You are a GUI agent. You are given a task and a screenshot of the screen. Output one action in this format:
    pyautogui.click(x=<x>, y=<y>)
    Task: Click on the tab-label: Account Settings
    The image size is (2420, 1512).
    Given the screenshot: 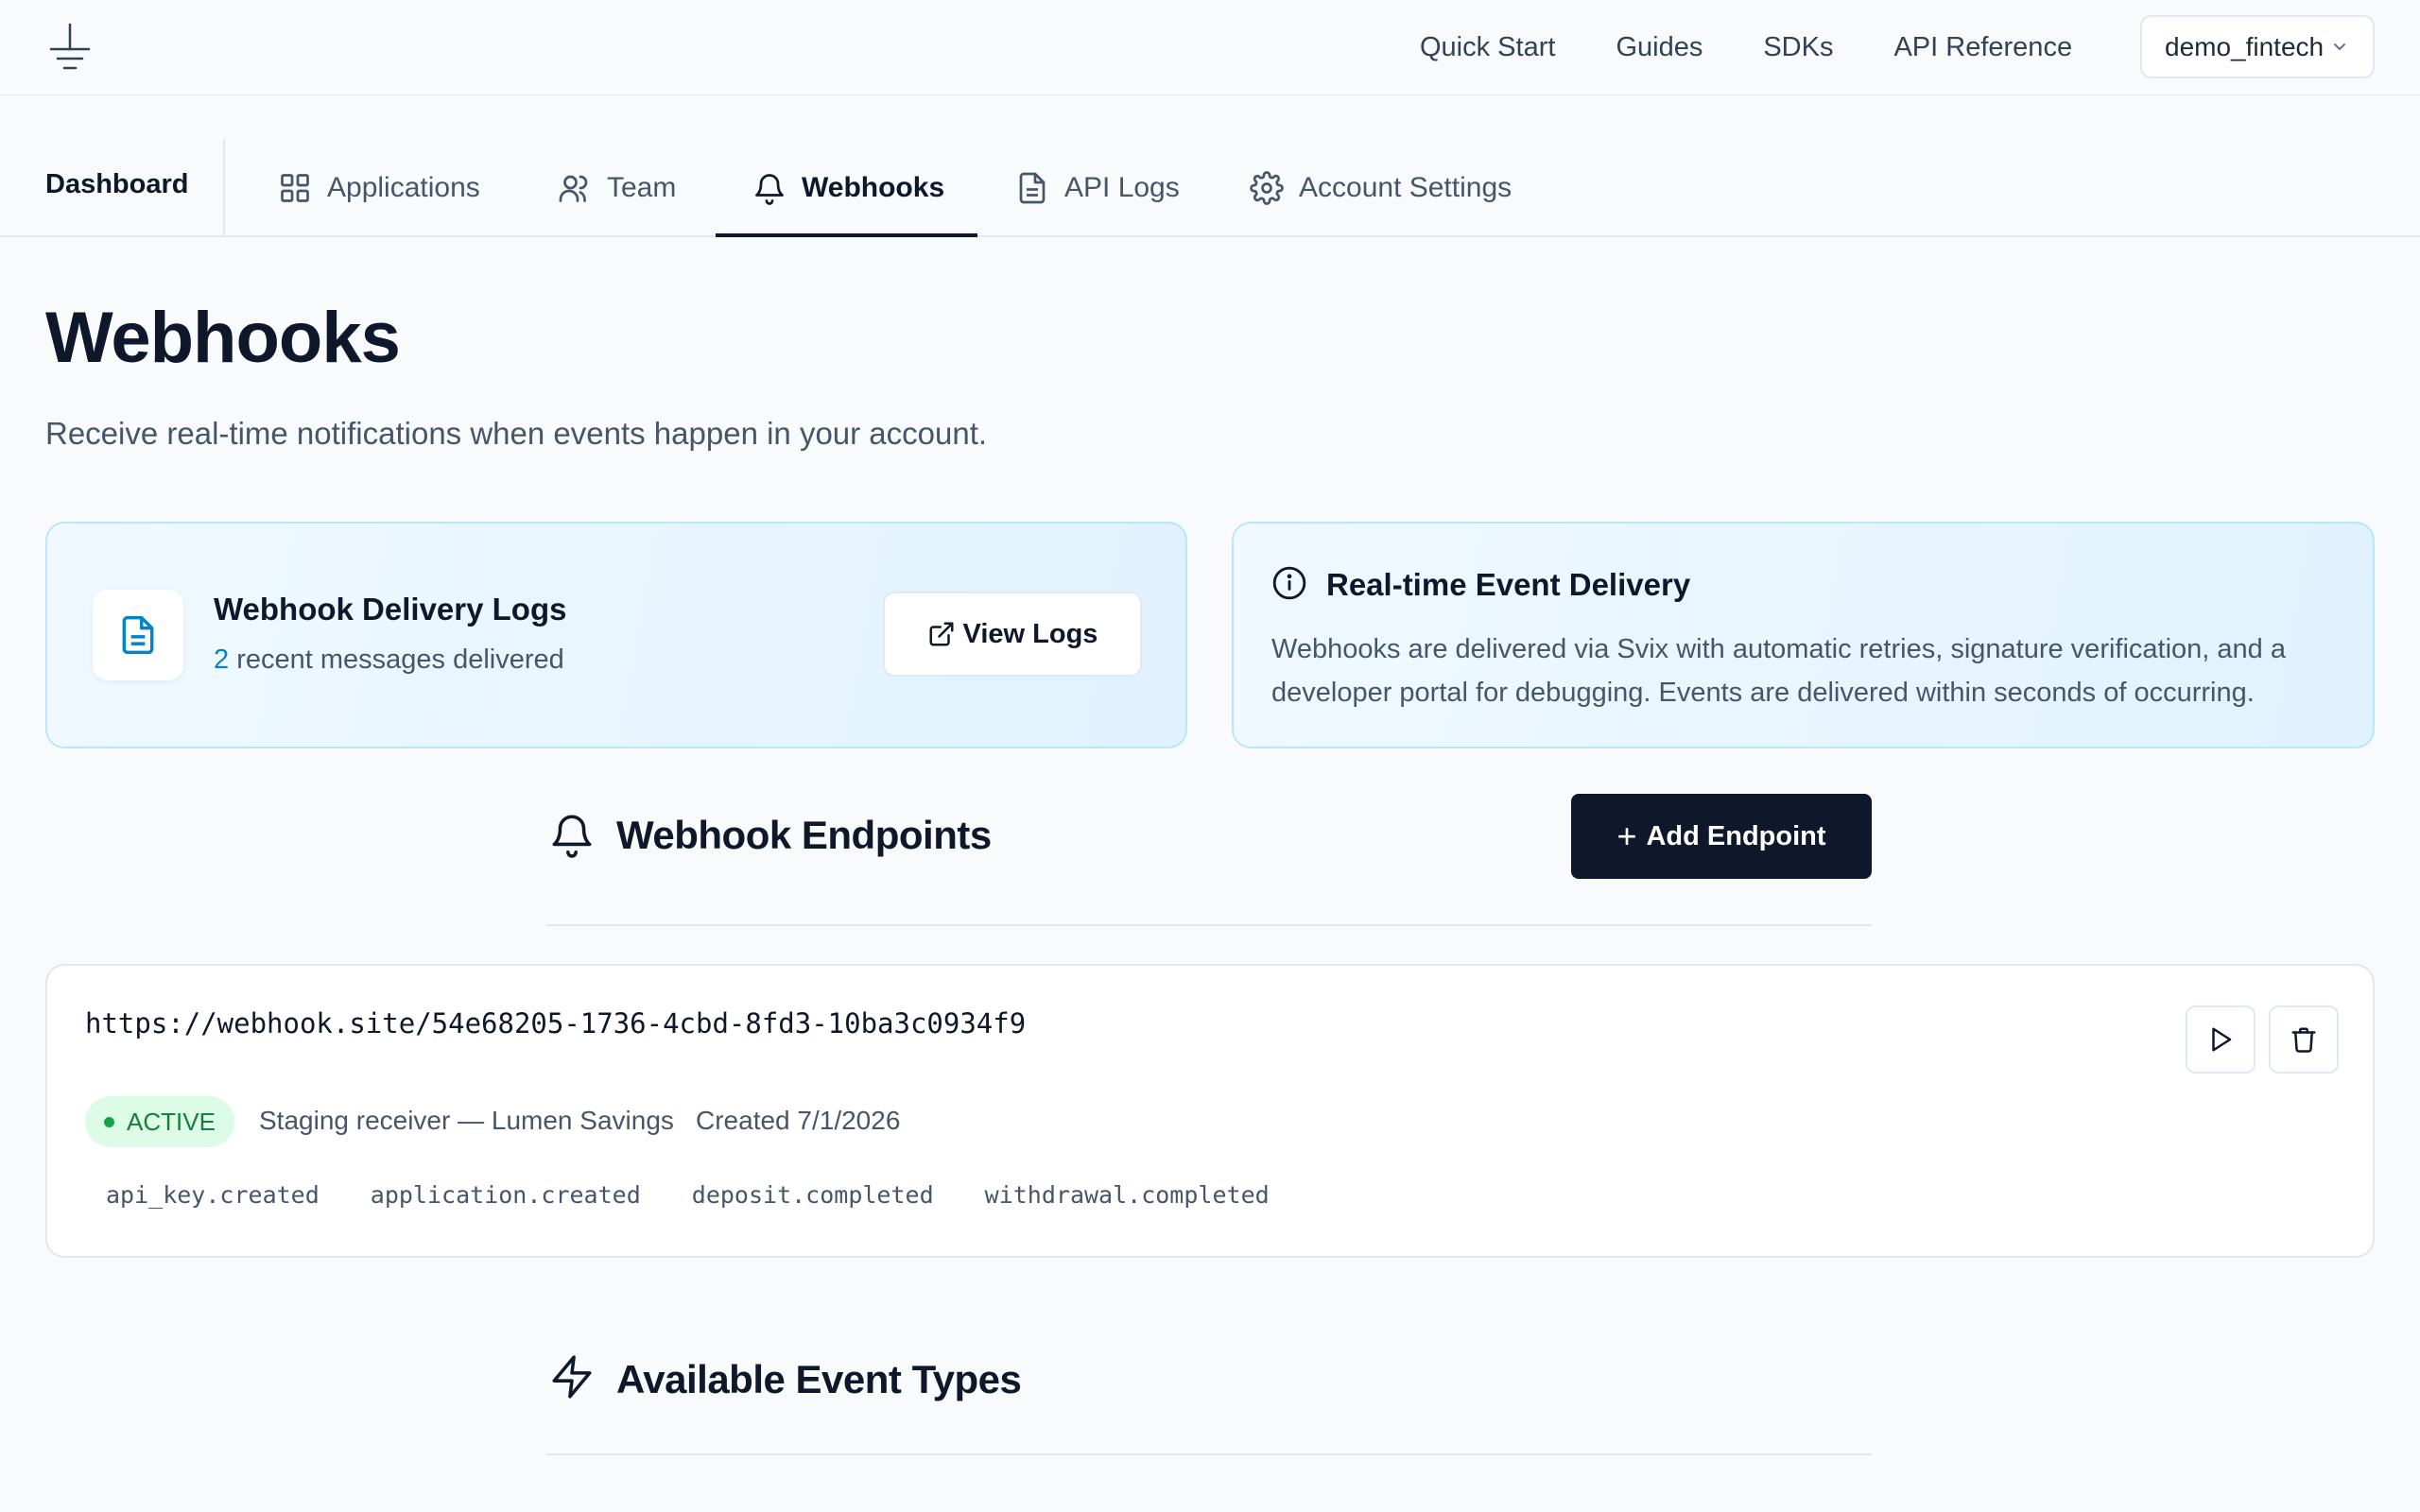 What is the action you would take?
    pyautogui.click(x=1405, y=187)
    